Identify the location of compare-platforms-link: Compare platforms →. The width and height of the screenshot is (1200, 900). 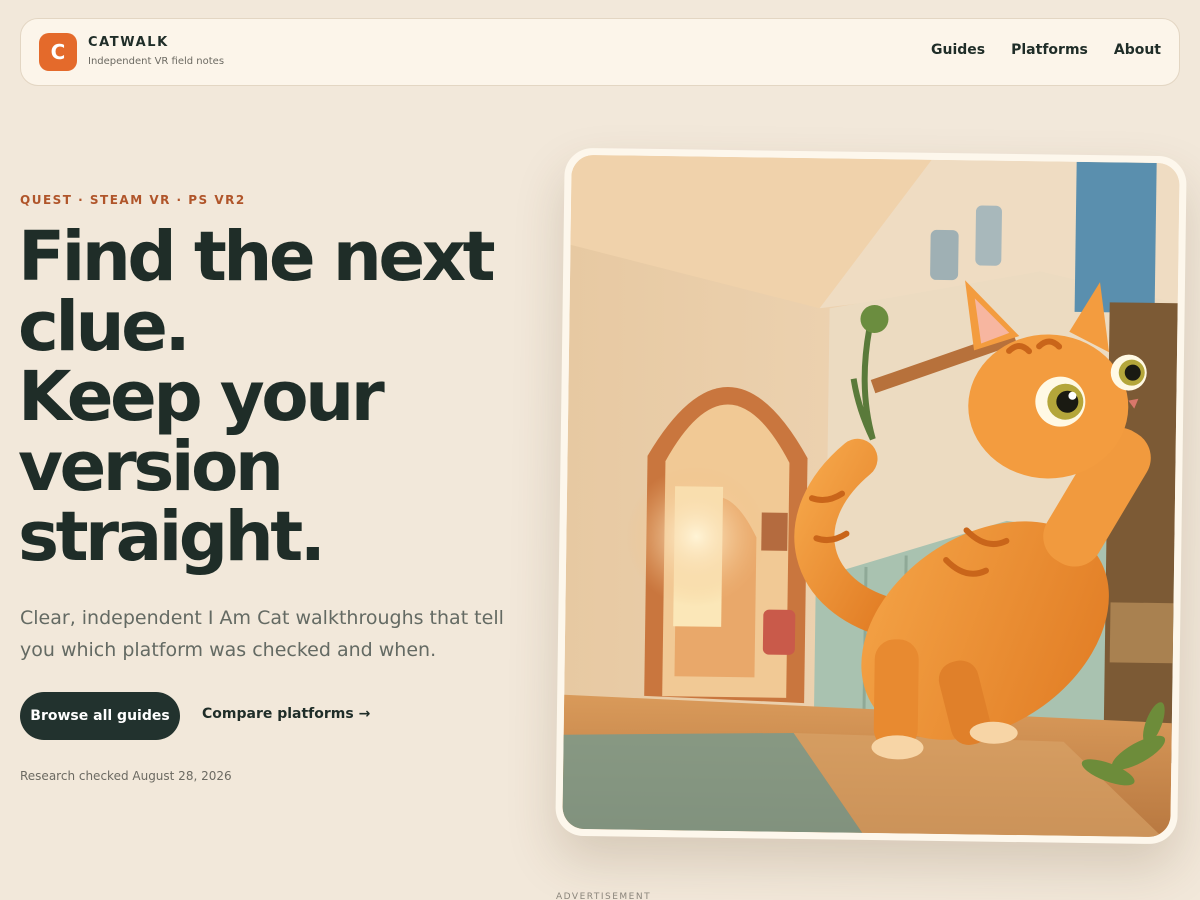
(286, 714).